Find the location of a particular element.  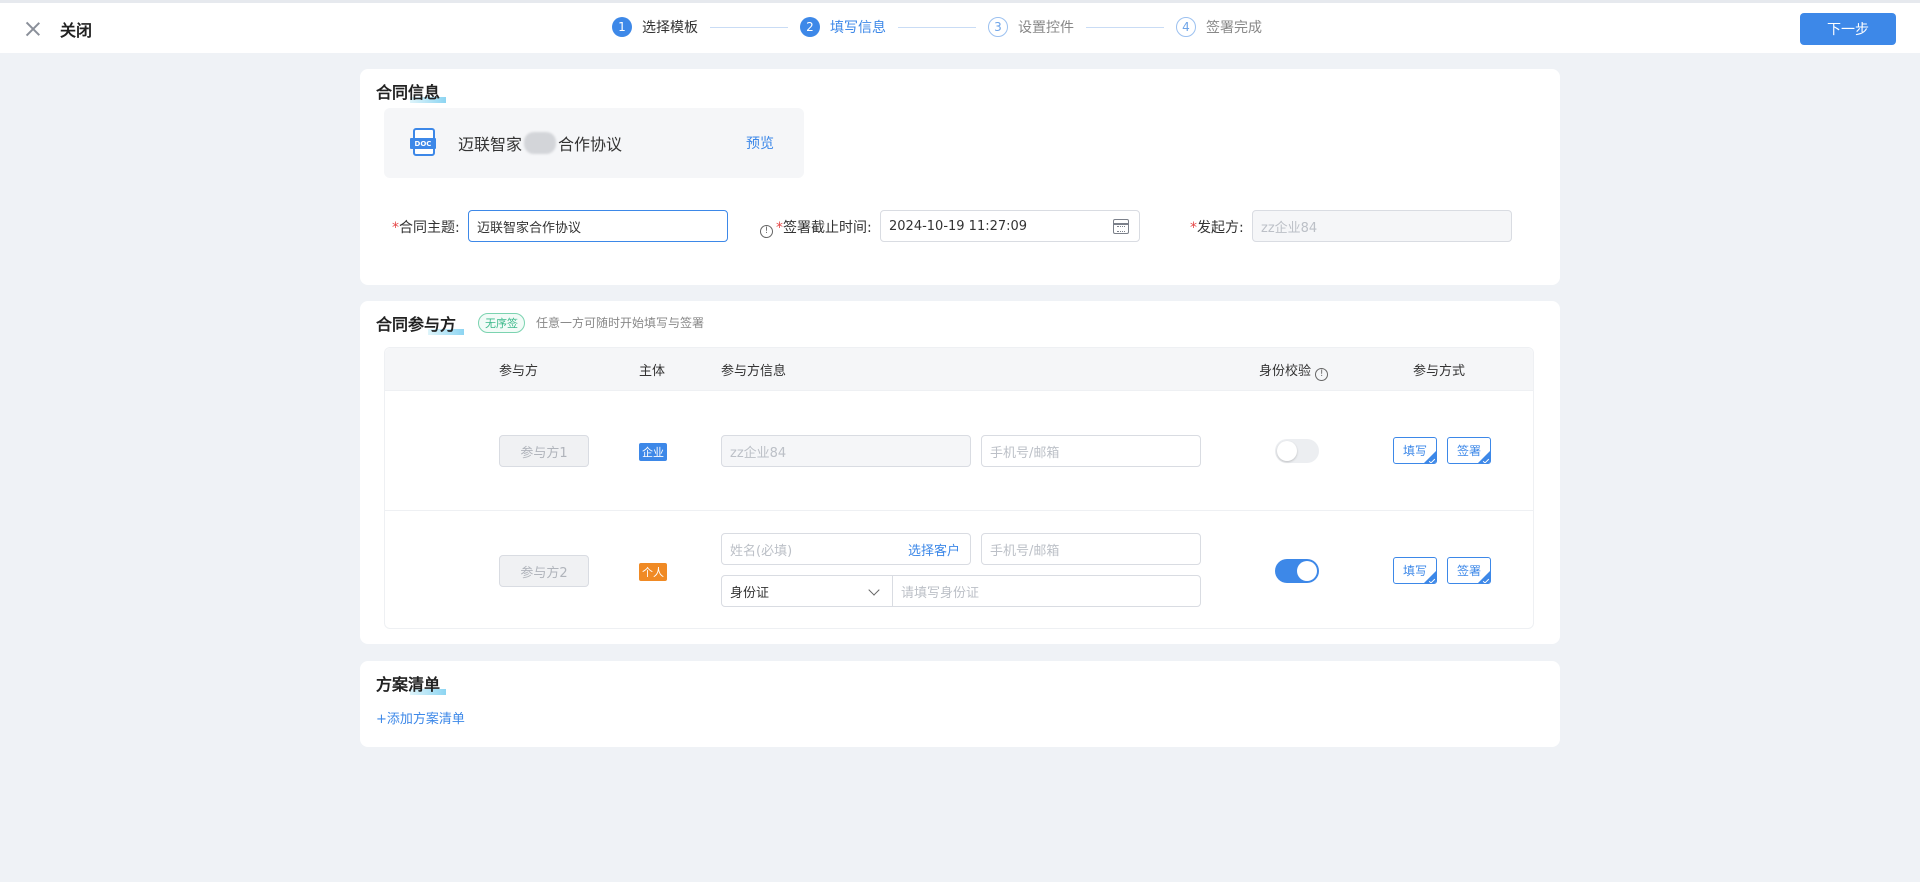

name-input: 姓名(必填) 选择客户 is located at coordinates (846, 549).